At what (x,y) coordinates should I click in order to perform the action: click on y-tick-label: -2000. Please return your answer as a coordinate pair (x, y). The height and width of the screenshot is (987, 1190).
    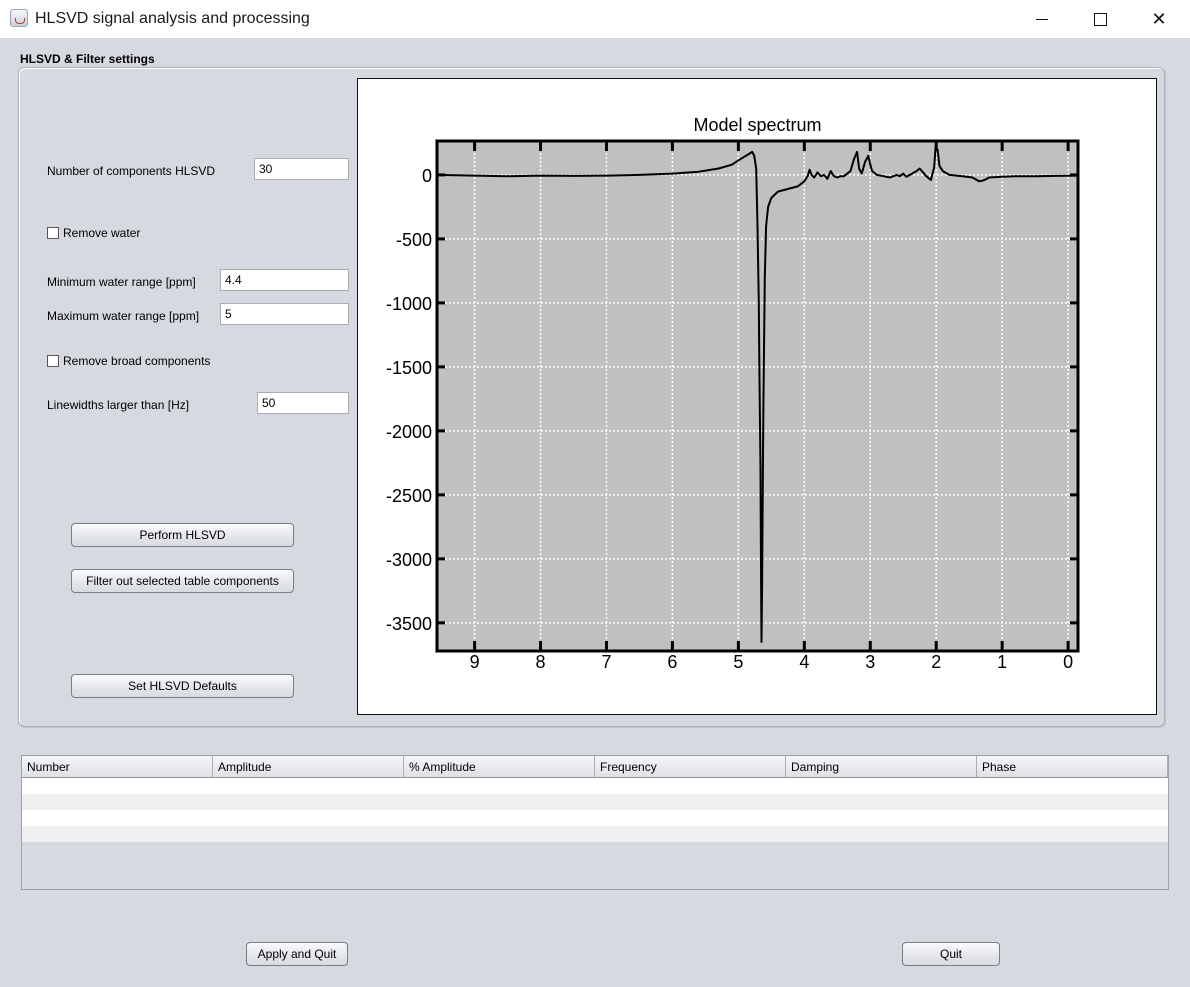
    Looking at the image, I should click on (409, 432).